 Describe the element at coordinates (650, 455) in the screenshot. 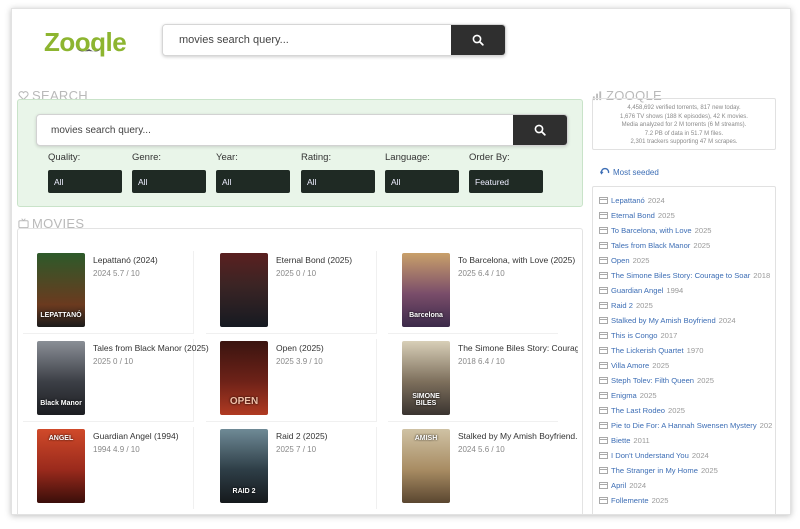

I see `list-item-title: I Don't Understand You` at that location.